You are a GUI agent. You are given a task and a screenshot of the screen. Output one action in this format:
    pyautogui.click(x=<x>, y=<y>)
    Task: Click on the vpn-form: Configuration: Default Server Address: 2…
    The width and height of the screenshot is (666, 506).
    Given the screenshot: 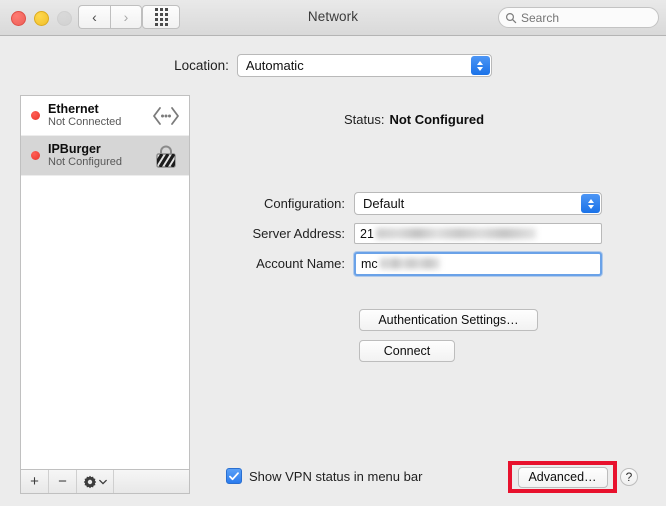 What is the action you would take?
    pyautogui.click(x=414, y=237)
    